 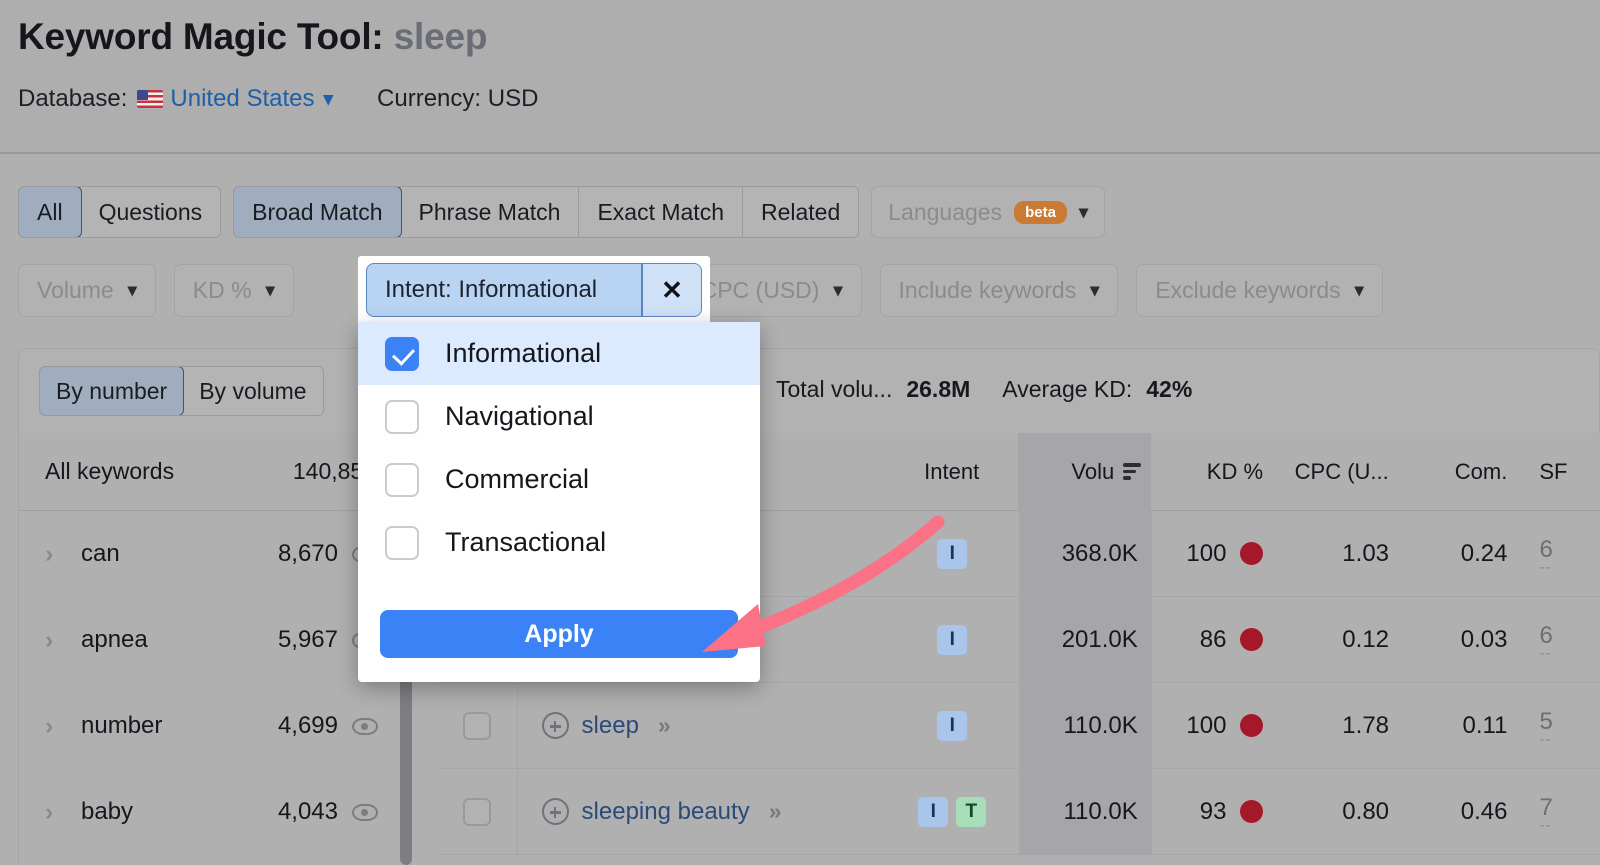 I want to click on column-volume: Volu, so click(x=1085, y=471).